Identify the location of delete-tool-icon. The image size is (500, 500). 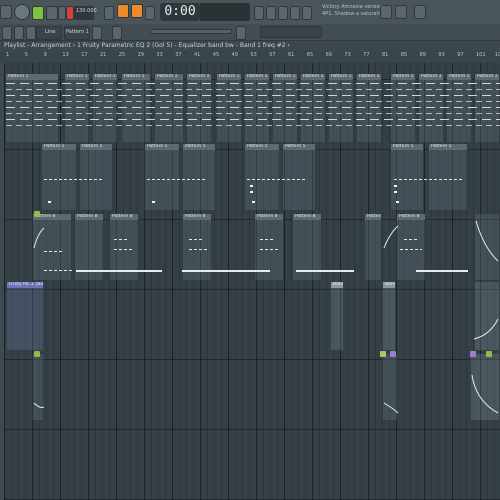
(31, 33).